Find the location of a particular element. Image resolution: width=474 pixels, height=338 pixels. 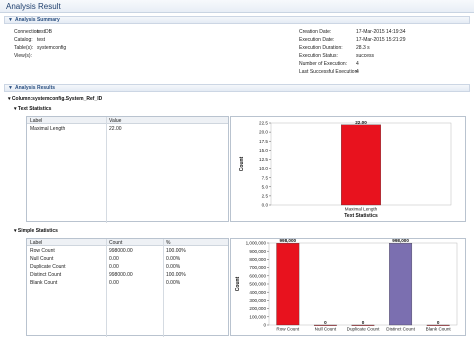

connection-value: testDB is located at coordinates (45, 32).